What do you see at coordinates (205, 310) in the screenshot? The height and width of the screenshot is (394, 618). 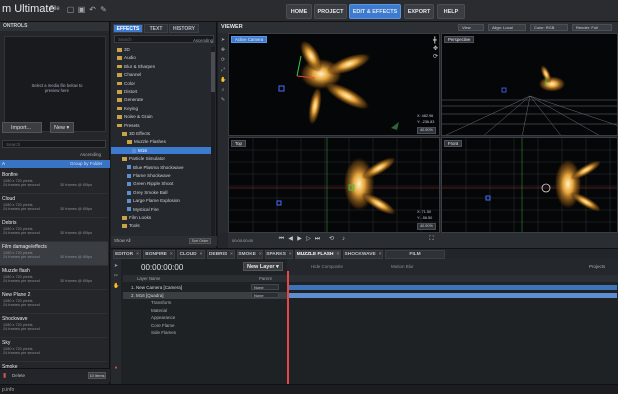 I see `layer-property-row: Material` at bounding box center [205, 310].